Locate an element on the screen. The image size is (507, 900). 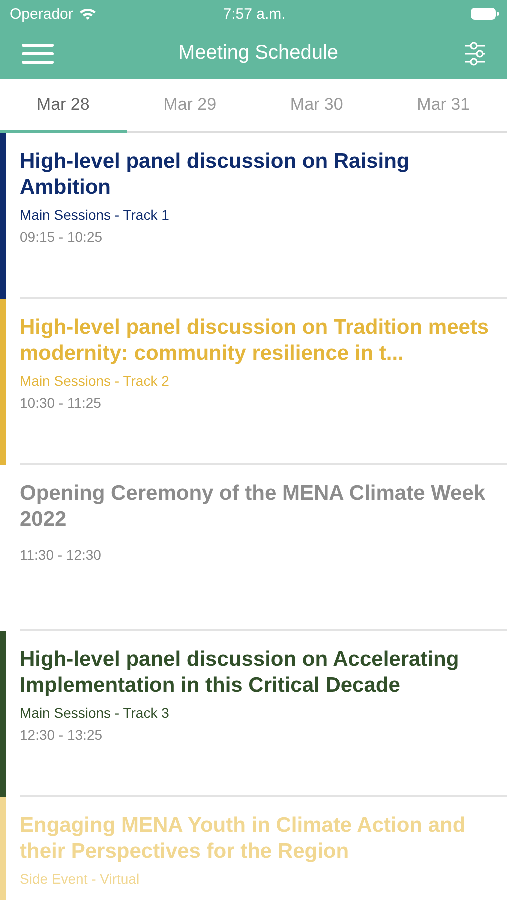
clock-time: 7:57 a.m. is located at coordinates (254, 14).